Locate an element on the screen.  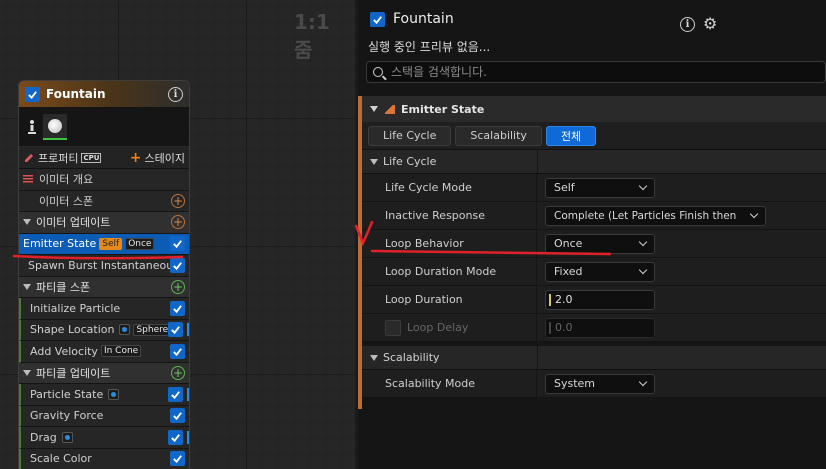
loop-duration-input: 2.0 is located at coordinates (600, 299).